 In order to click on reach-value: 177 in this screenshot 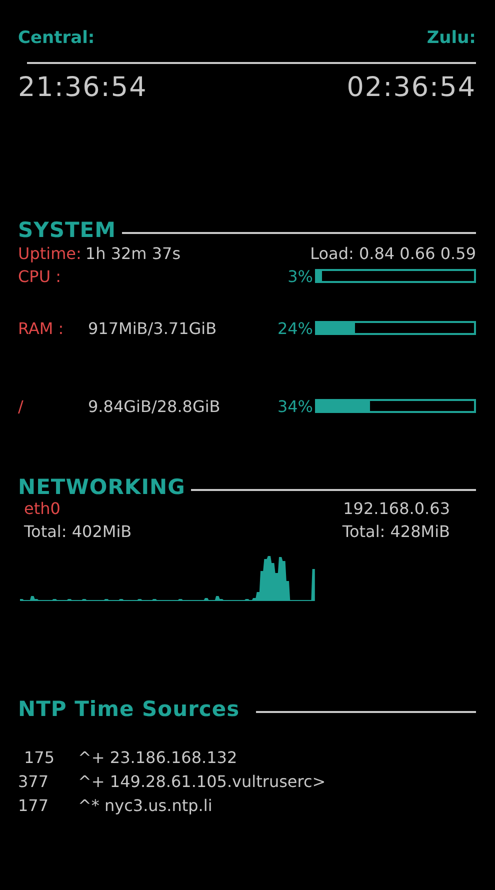, I will do `click(34, 805)`.